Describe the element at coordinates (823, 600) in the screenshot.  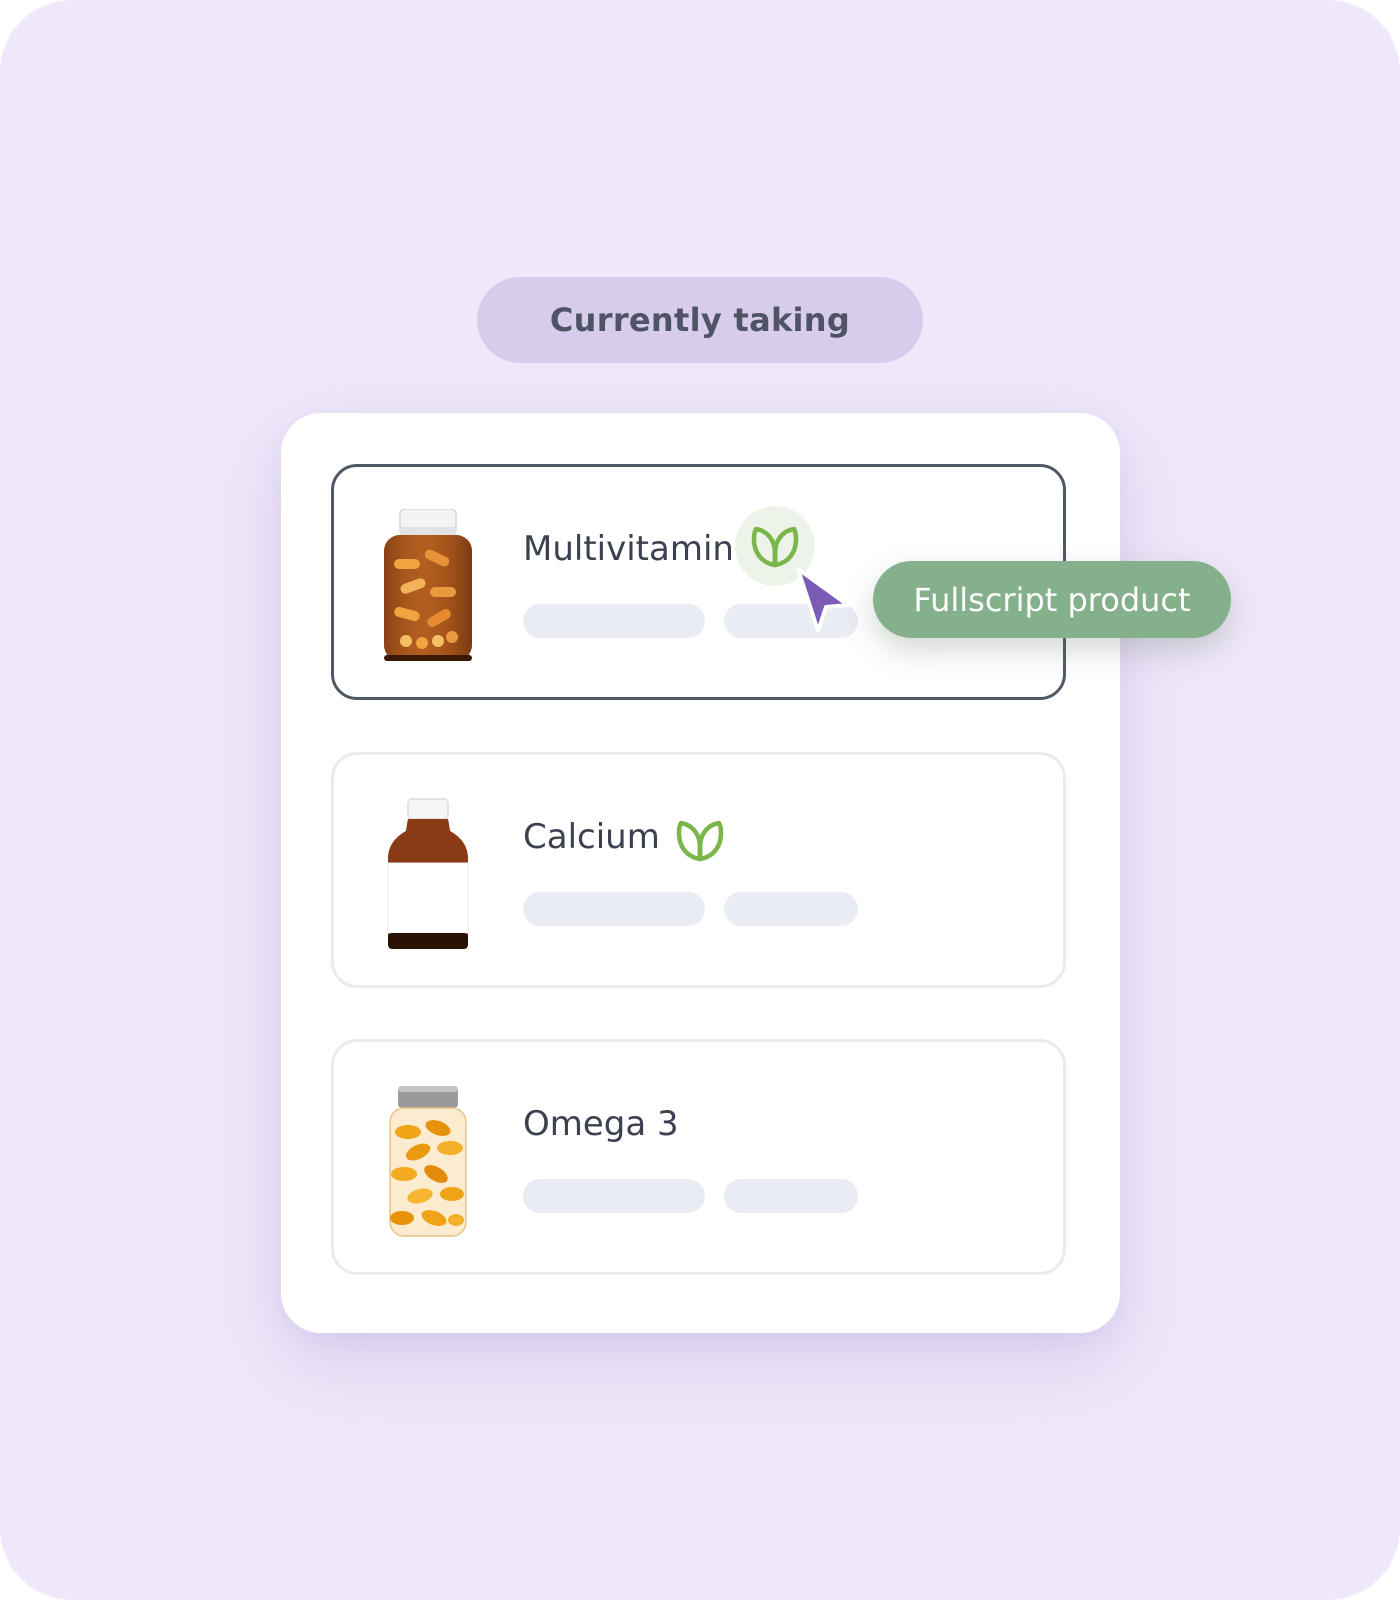
I see `mouse-cursor-icon` at that location.